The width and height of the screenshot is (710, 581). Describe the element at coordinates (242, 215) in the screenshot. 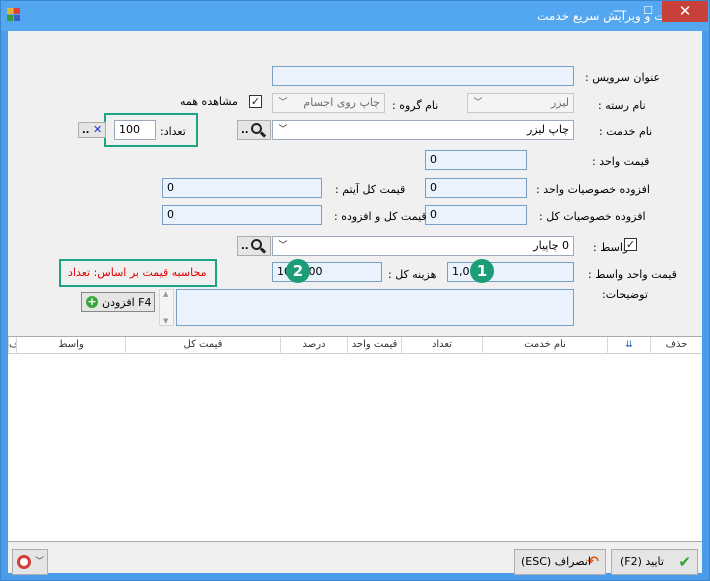

I see `total-with-addon-input: 0` at that location.